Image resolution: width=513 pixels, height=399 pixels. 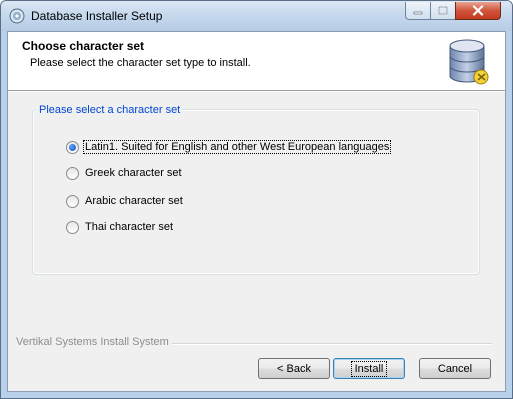 I want to click on branding-text: Vertikal Systems Install System, so click(x=94, y=342).